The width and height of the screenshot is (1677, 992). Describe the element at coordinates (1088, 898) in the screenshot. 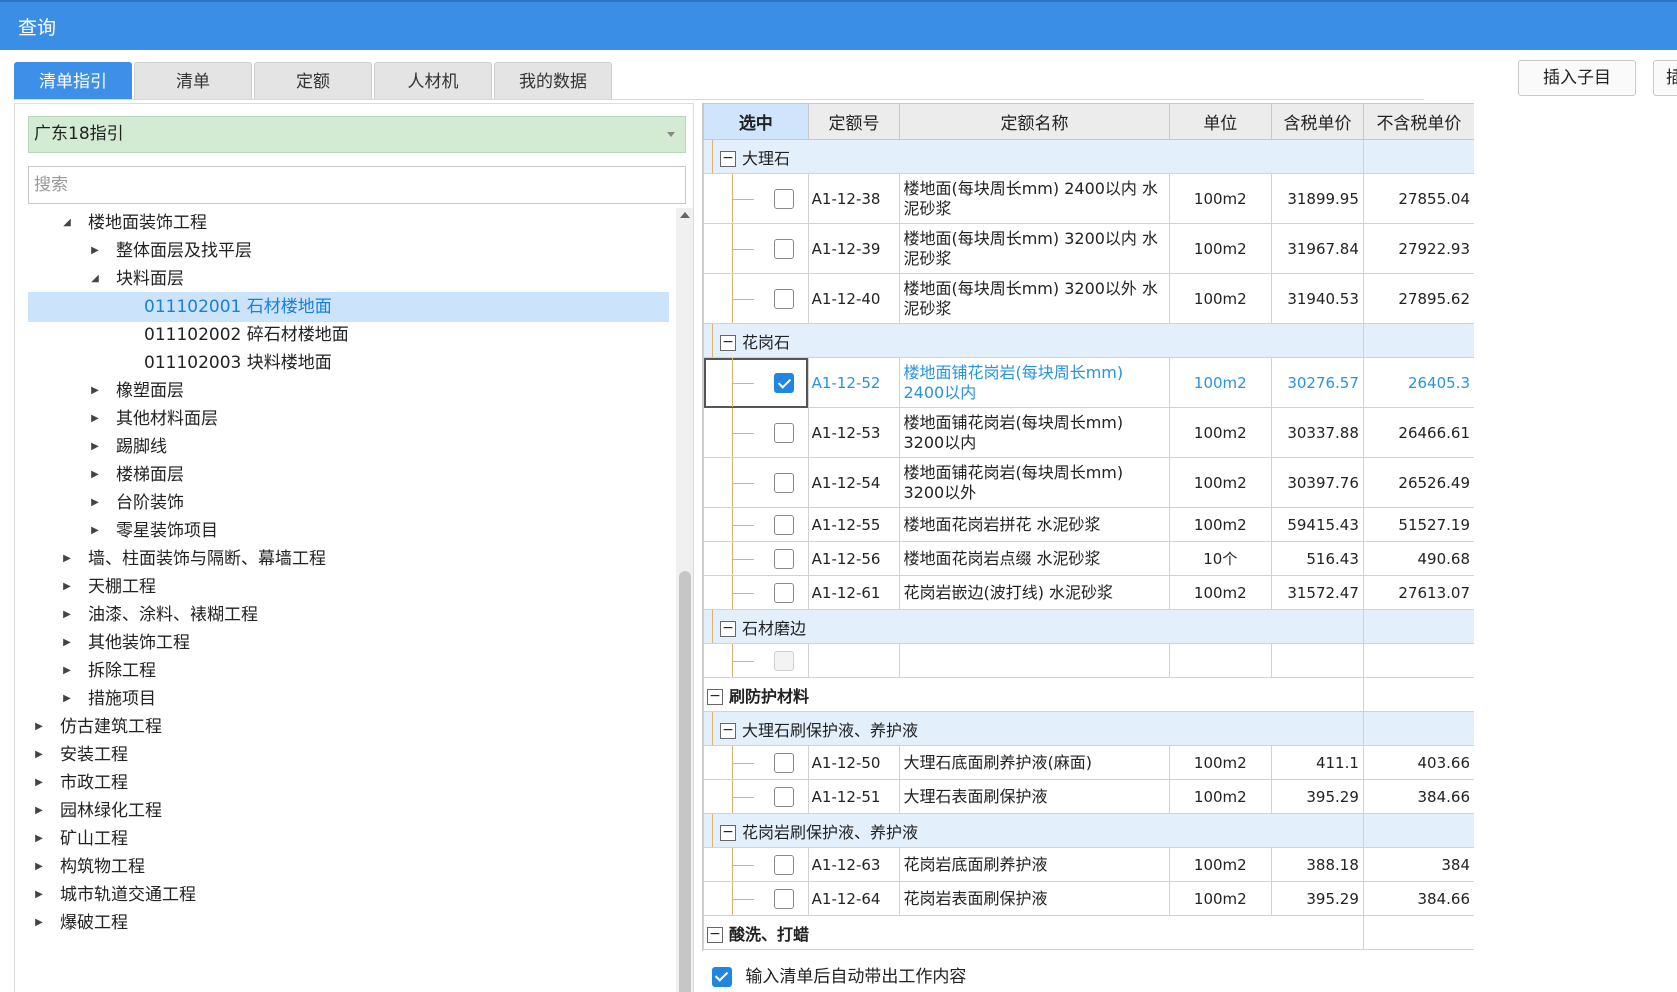

I see `table-row: A1-12-64 花岗岩表面刷保护液 100m2 395.29 384.66` at that location.